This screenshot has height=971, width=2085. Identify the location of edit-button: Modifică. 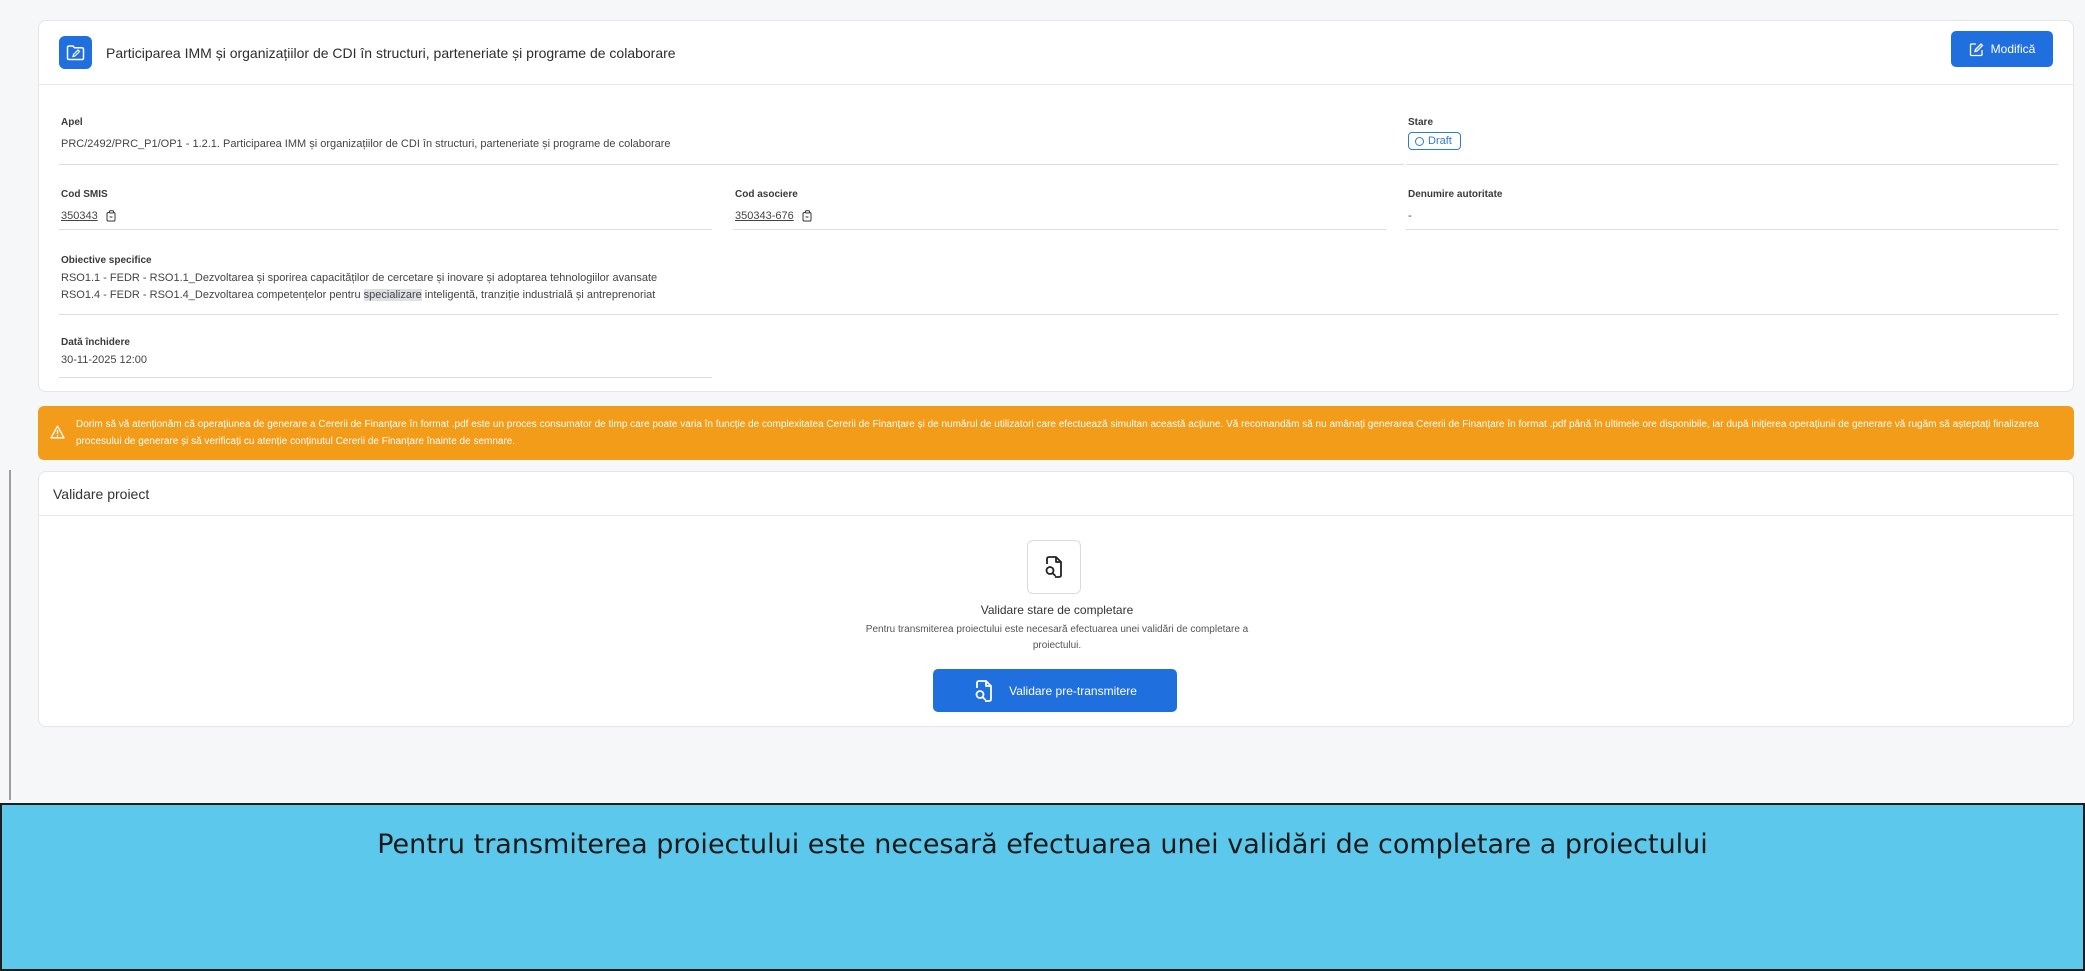
(2002, 49).